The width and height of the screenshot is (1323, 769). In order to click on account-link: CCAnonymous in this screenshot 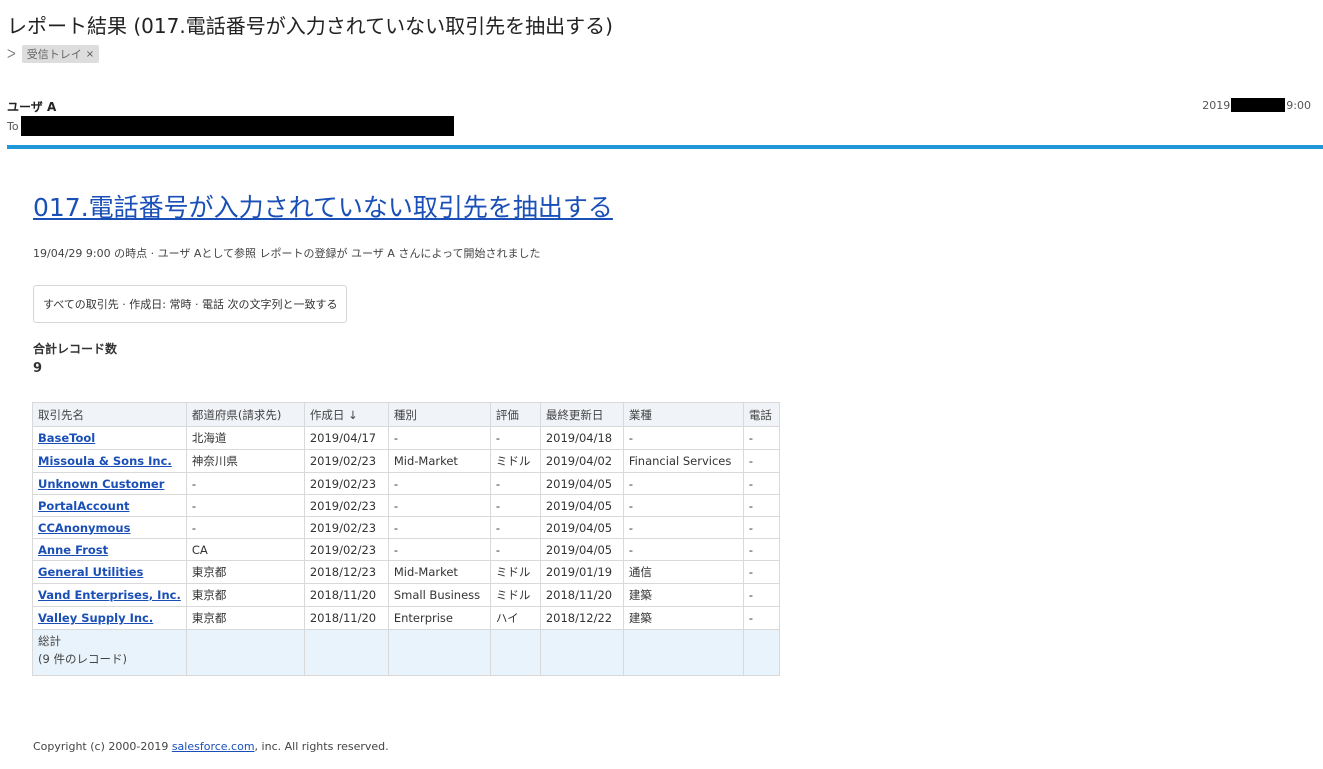, I will do `click(84, 528)`.